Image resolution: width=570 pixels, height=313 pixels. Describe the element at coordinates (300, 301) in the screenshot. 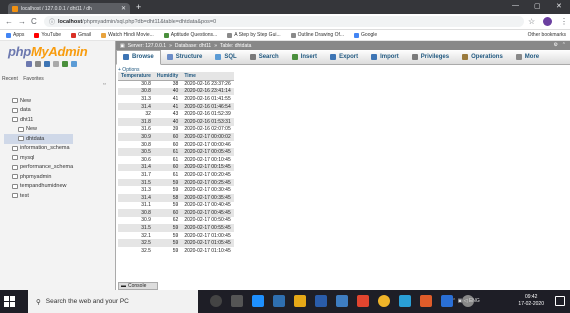

I see `file-explorer-icon` at that location.